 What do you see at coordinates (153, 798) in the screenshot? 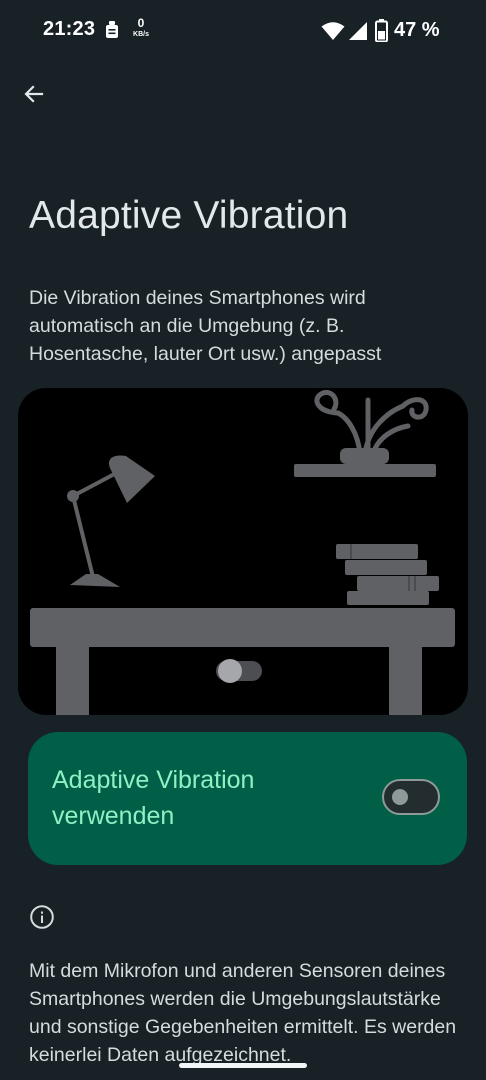
I see `toggle-label: Adaptive Vibration verwenden` at bounding box center [153, 798].